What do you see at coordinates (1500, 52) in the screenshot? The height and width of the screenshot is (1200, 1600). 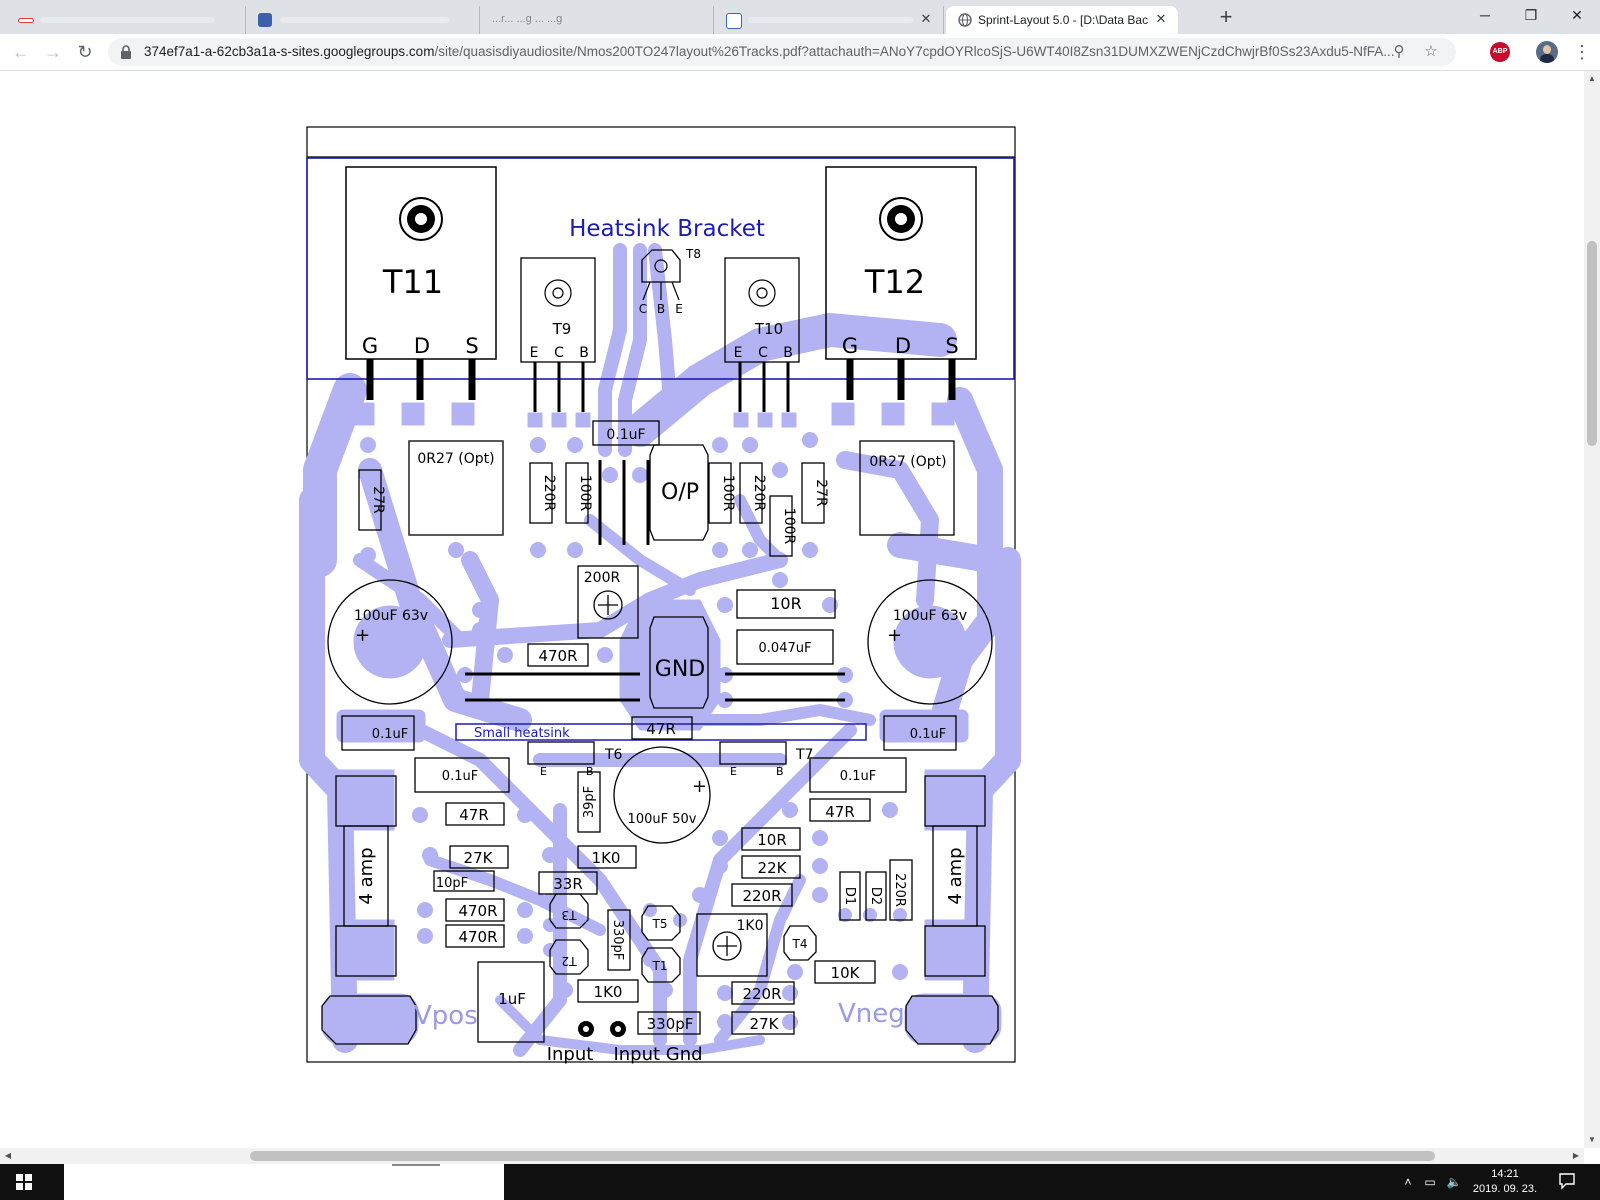 I see `adblock-extension-icon: ABP` at bounding box center [1500, 52].